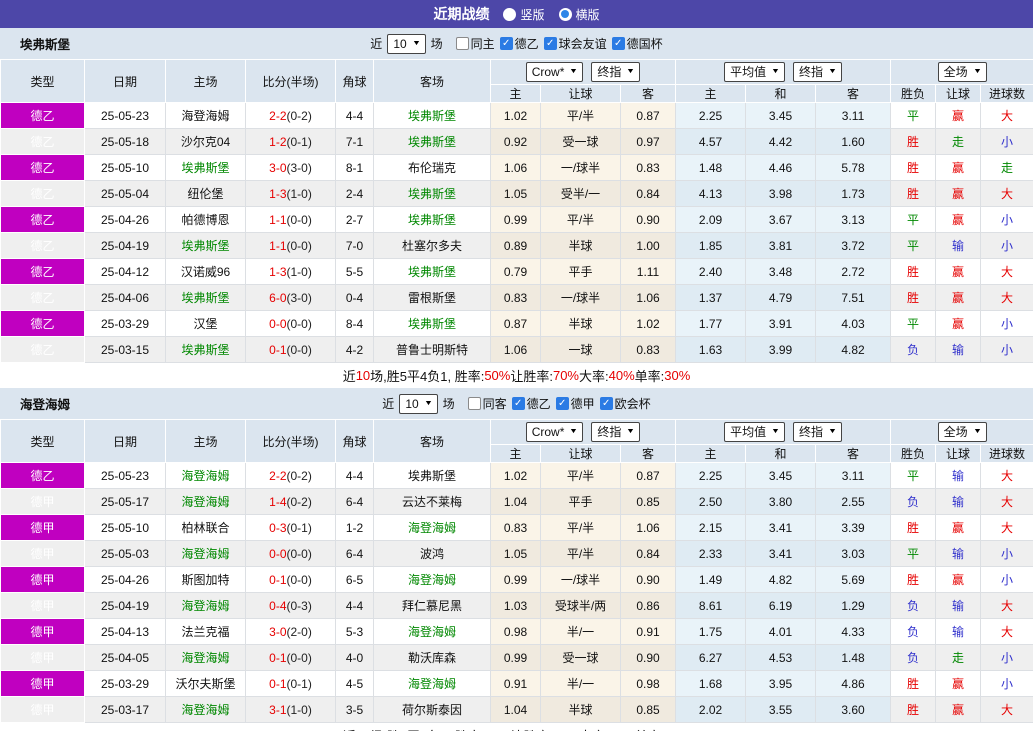 This screenshot has width=1033, height=731. I want to click on checkbox-checked-icon: ✓, so click(618, 43).